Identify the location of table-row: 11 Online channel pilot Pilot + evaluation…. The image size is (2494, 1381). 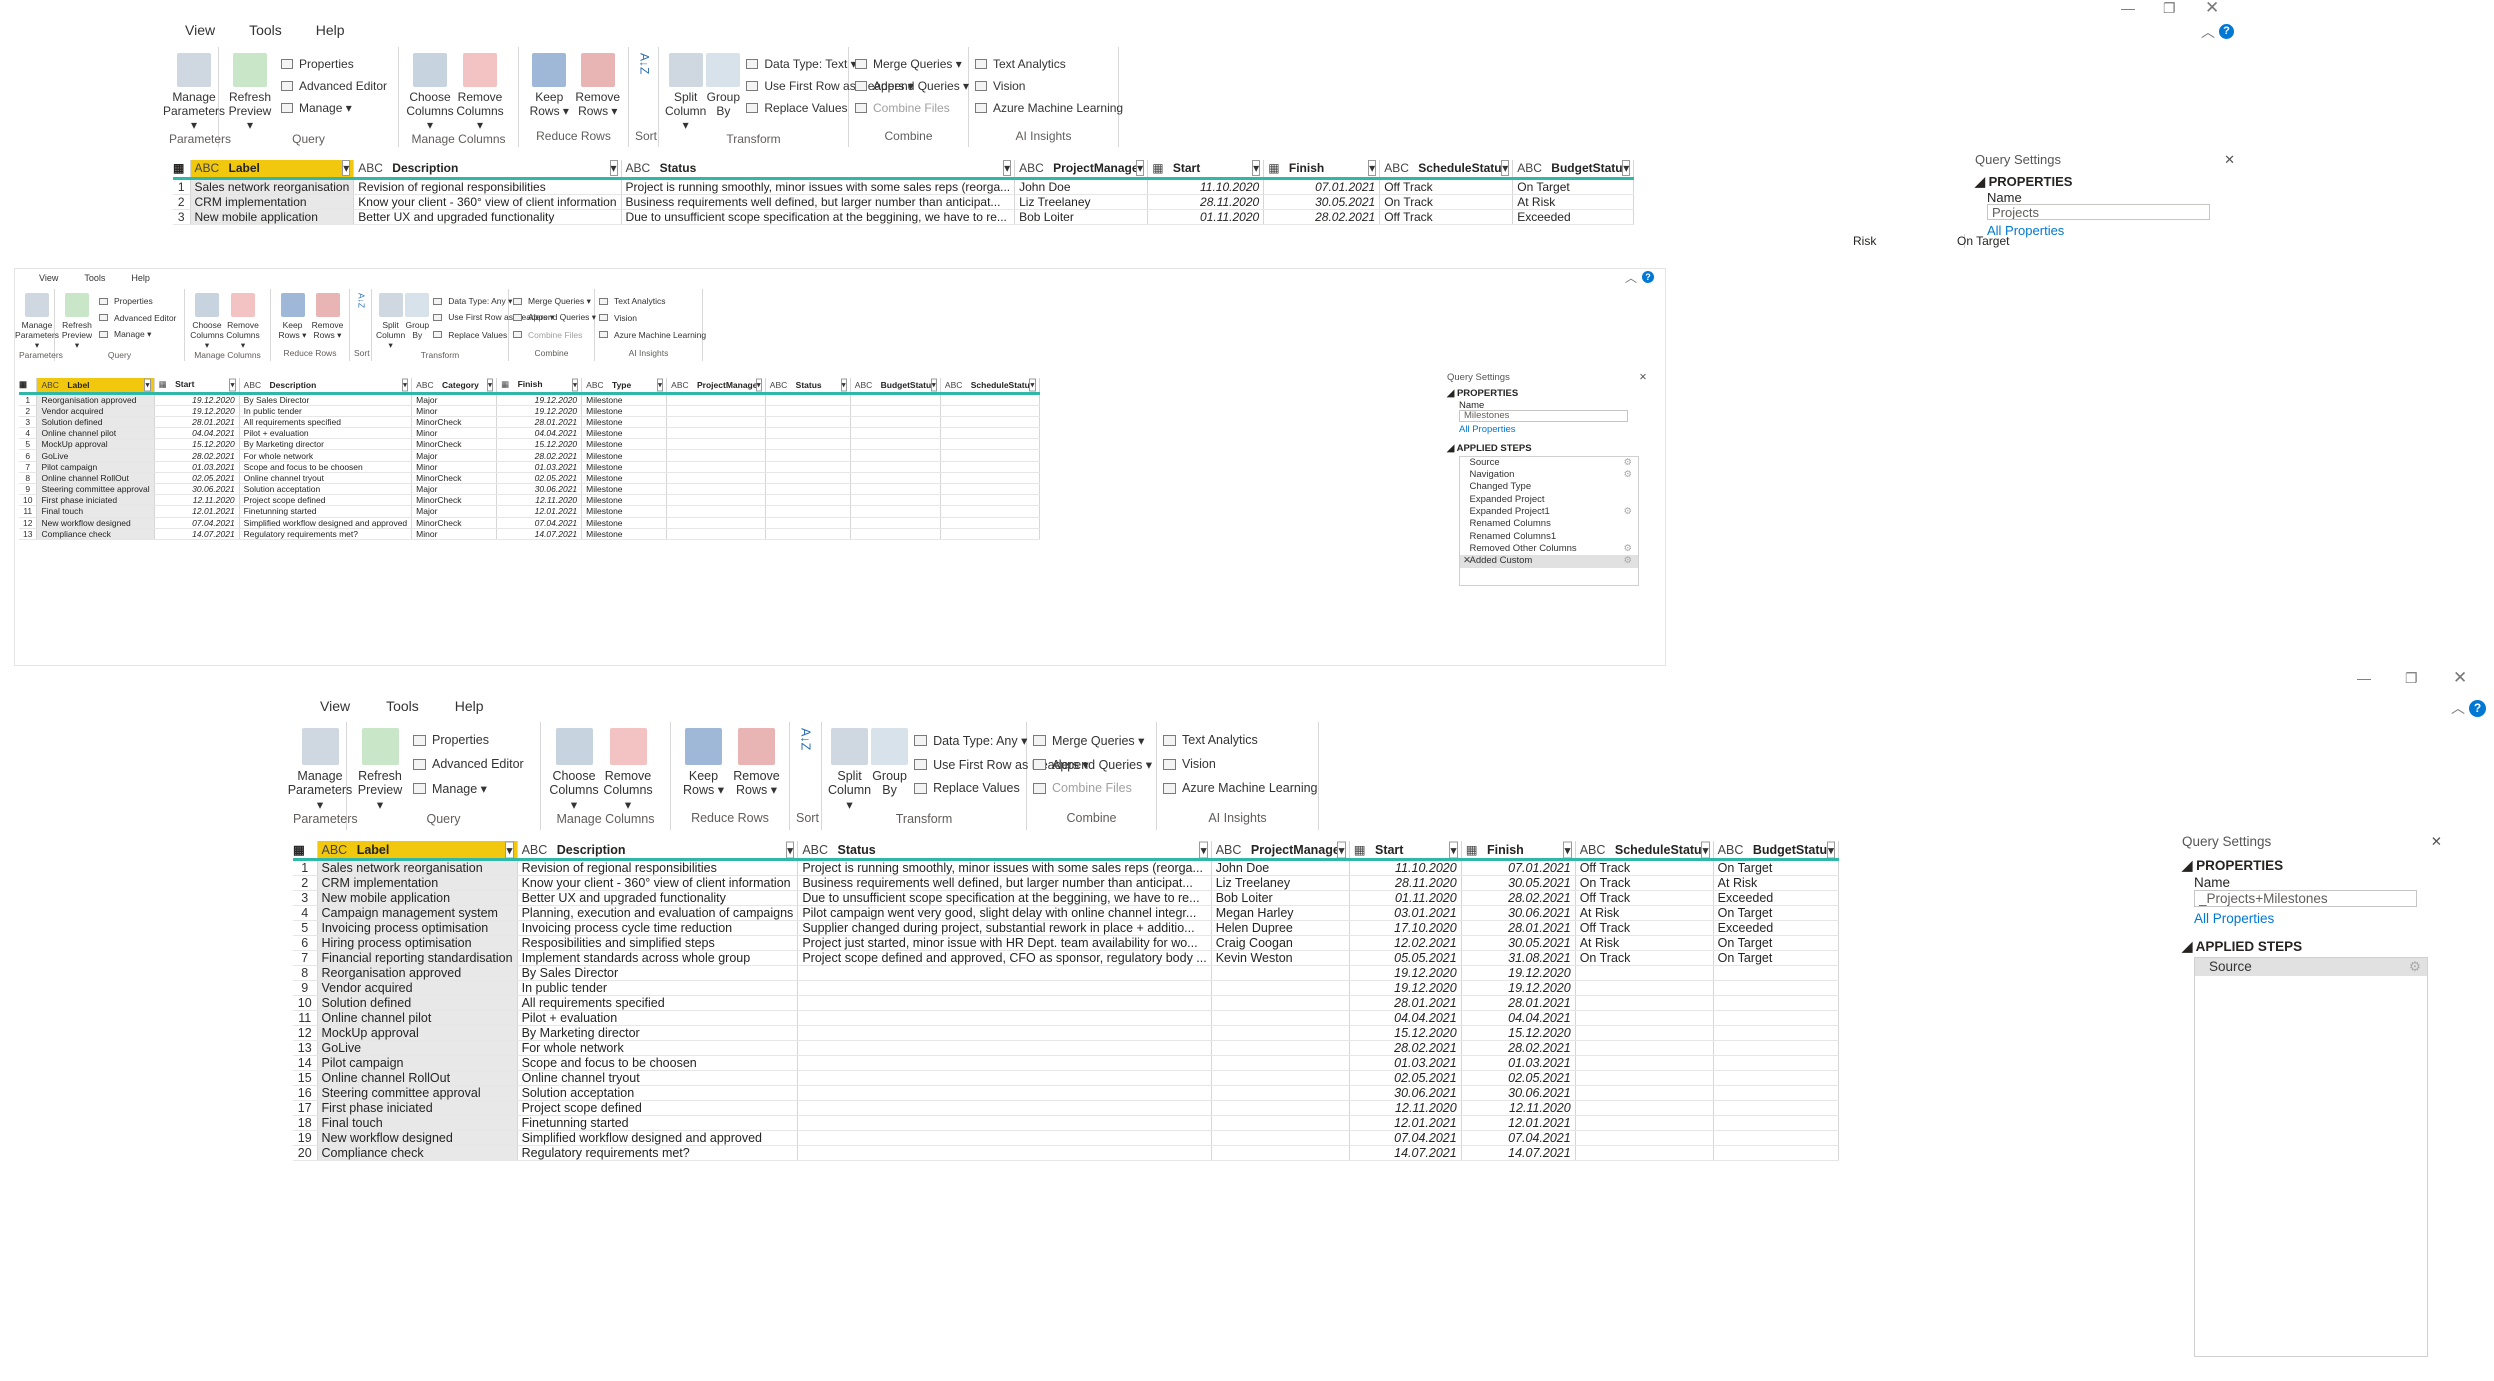
(1066, 1018).